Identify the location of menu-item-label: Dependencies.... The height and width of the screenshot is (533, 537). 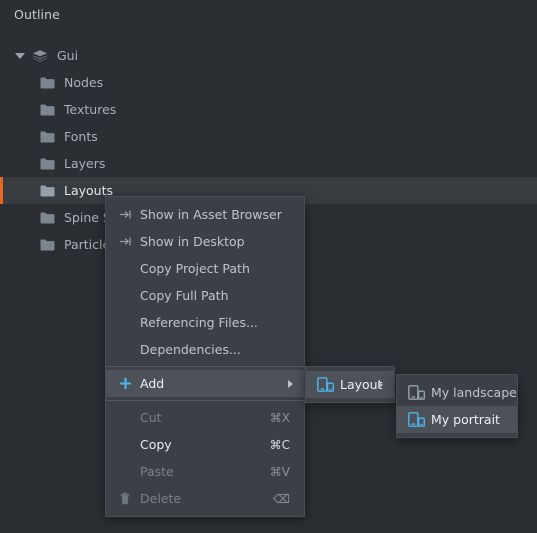
(190, 349).